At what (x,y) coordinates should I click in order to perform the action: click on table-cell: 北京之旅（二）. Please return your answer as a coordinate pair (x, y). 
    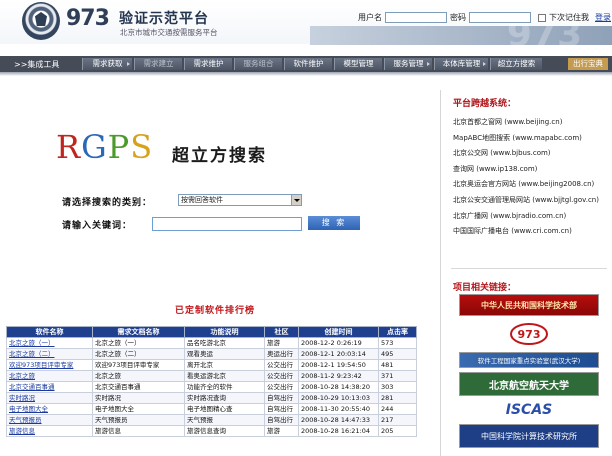
    Looking at the image, I should click on (138, 354).